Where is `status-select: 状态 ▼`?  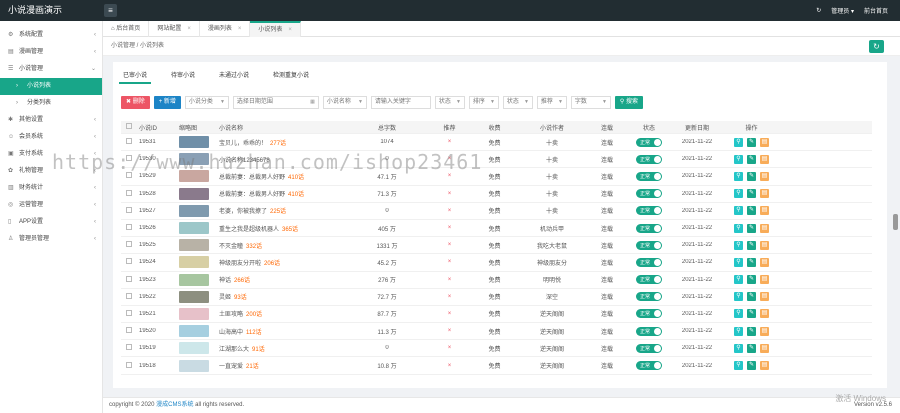 status-select: 状态 ▼ is located at coordinates (449, 102).